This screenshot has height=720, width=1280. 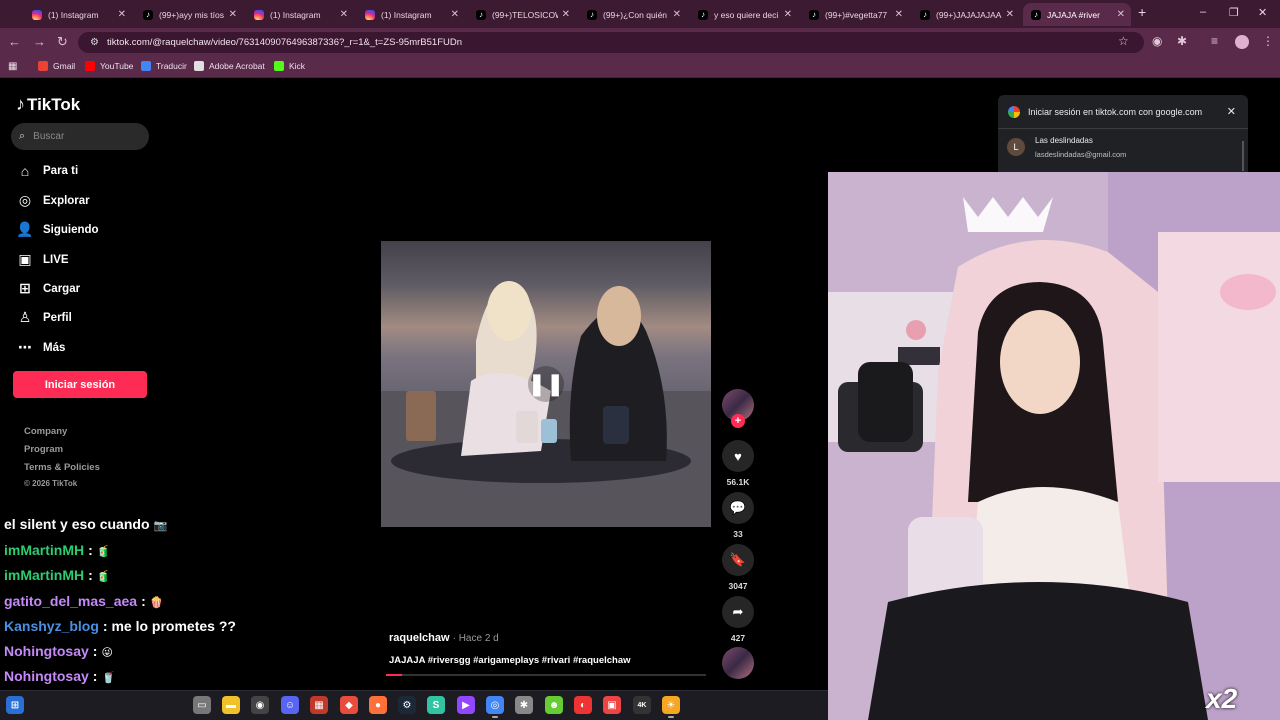 I want to click on pause-icon: ❚❚, so click(x=546, y=384).